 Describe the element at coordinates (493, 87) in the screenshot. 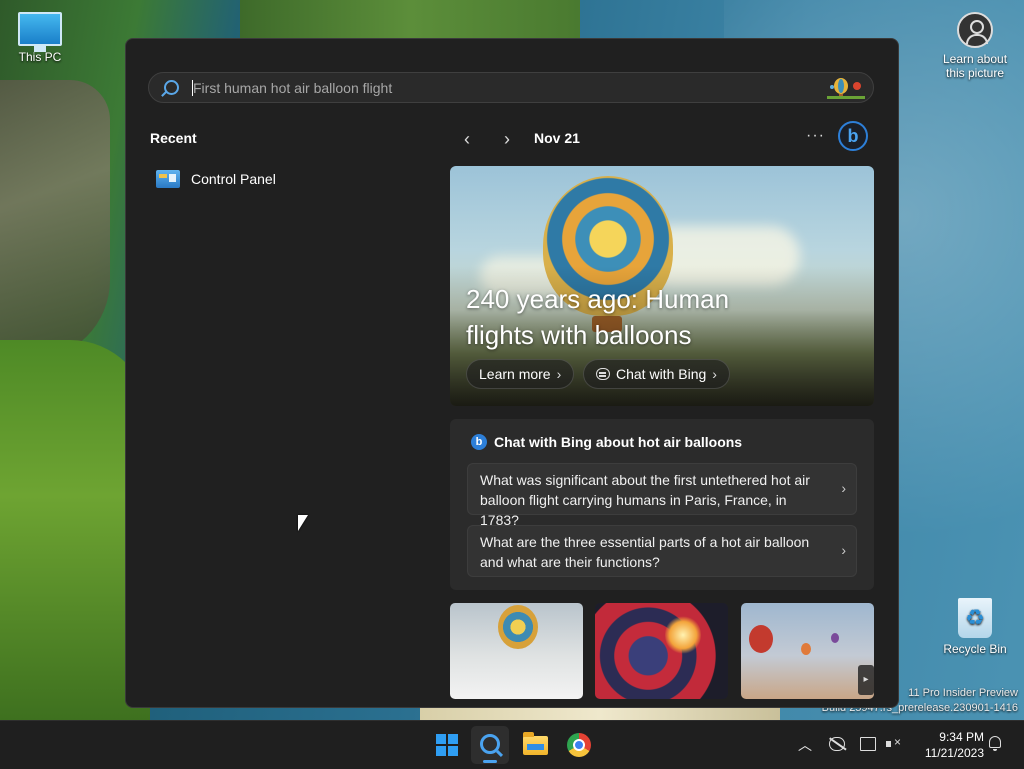

I see `search-input` at that location.